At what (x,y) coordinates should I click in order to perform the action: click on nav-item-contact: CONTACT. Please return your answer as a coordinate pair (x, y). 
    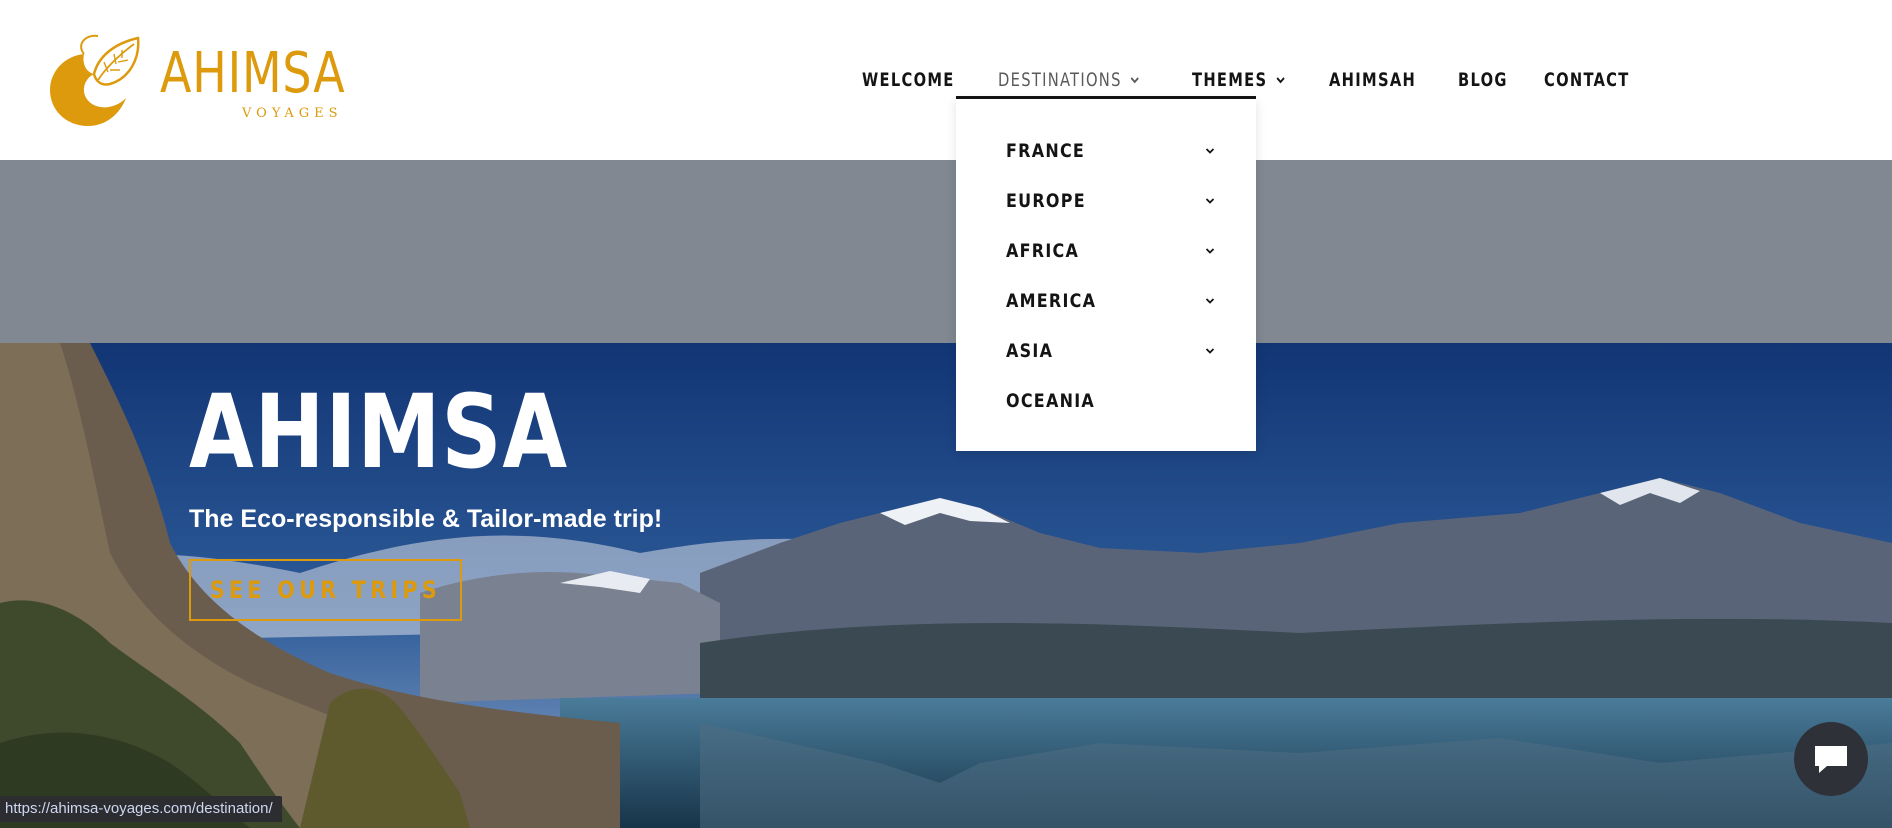
    Looking at the image, I should click on (1587, 80).